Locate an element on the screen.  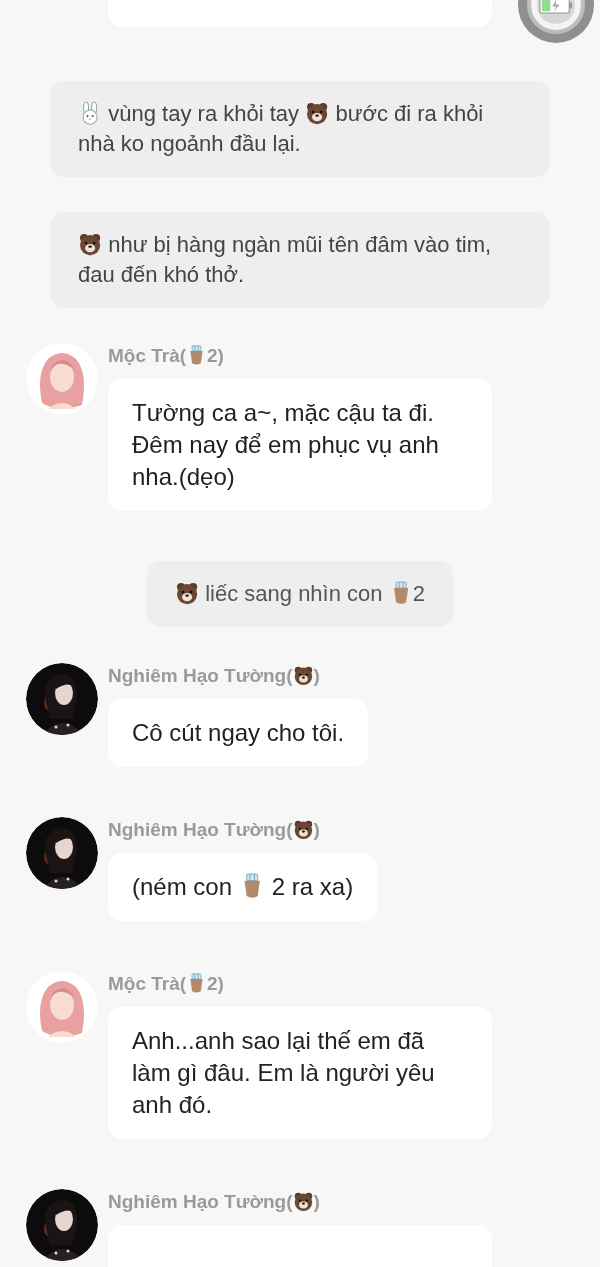
action-bubble: liếc sang nhìn con 2 is located at coordinates (300, 594).